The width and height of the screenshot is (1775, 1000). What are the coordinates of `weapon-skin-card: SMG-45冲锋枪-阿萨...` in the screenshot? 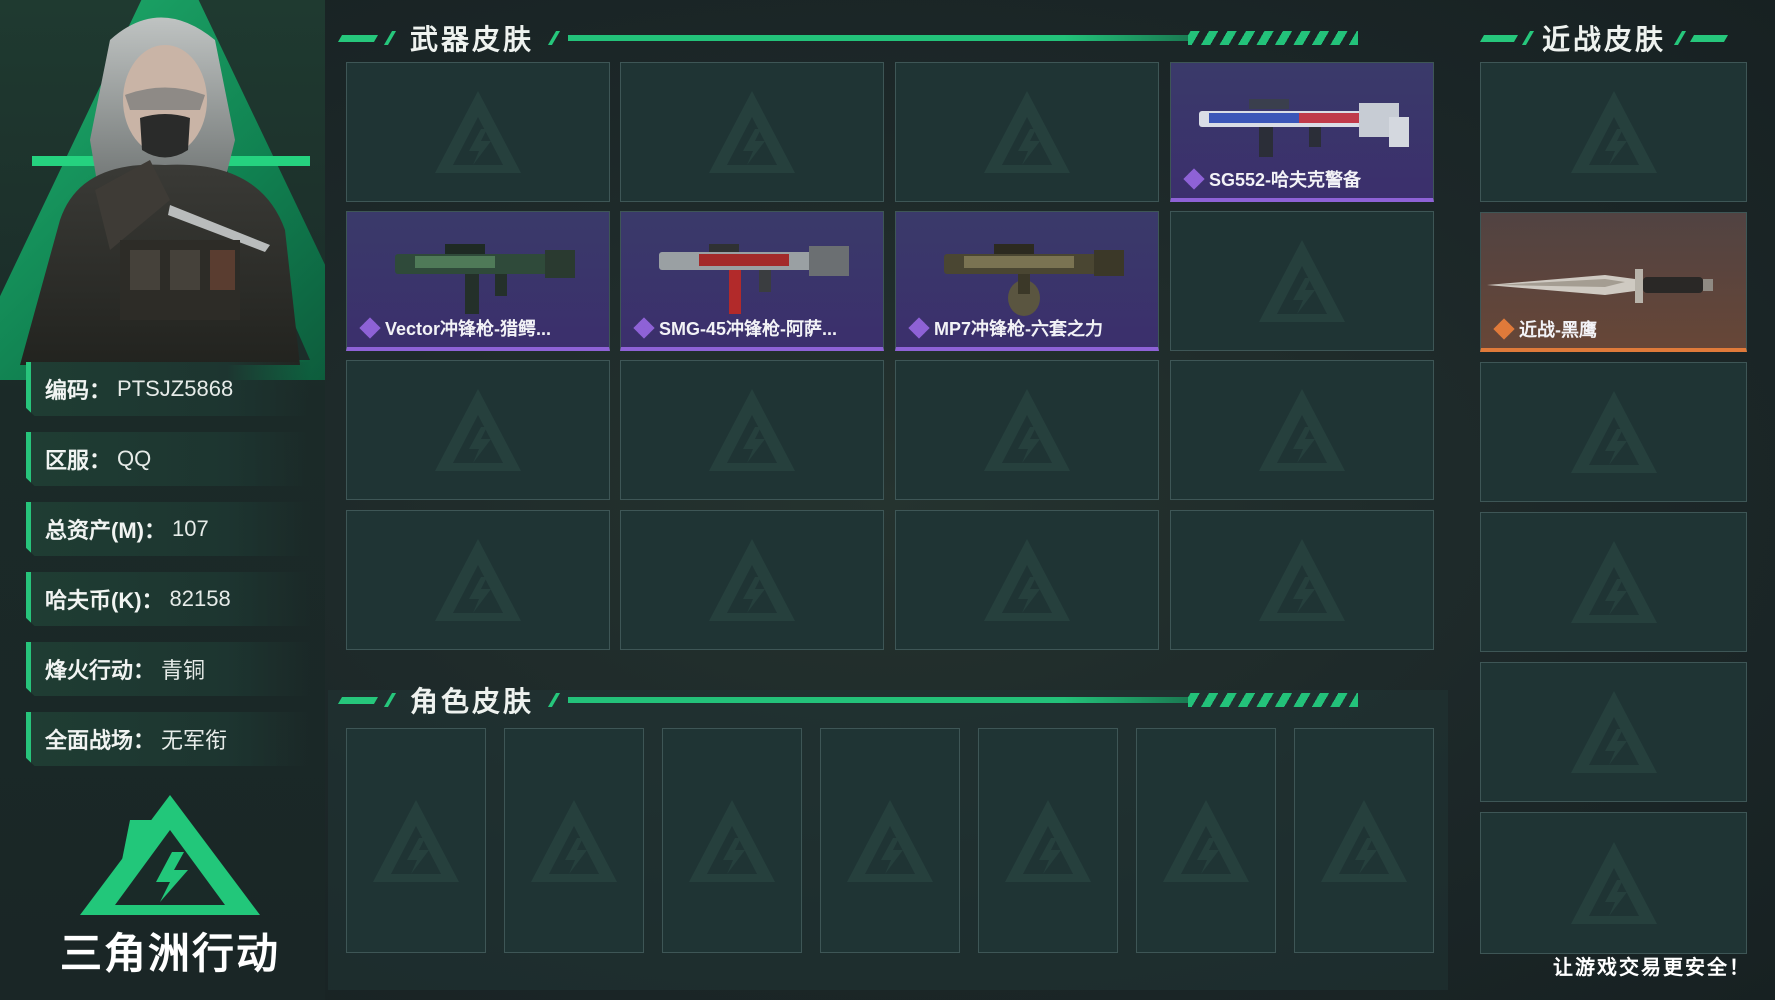 It's located at (752, 281).